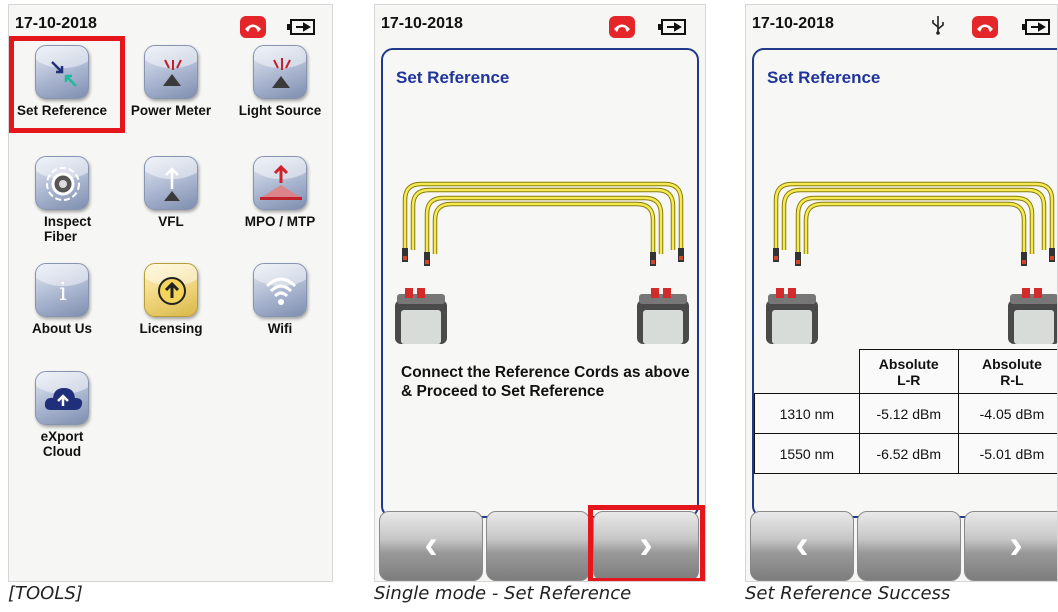 The image size is (1058, 612). What do you see at coordinates (171, 72) in the screenshot?
I see `power-meter-icon` at bounding box center [171, 72].